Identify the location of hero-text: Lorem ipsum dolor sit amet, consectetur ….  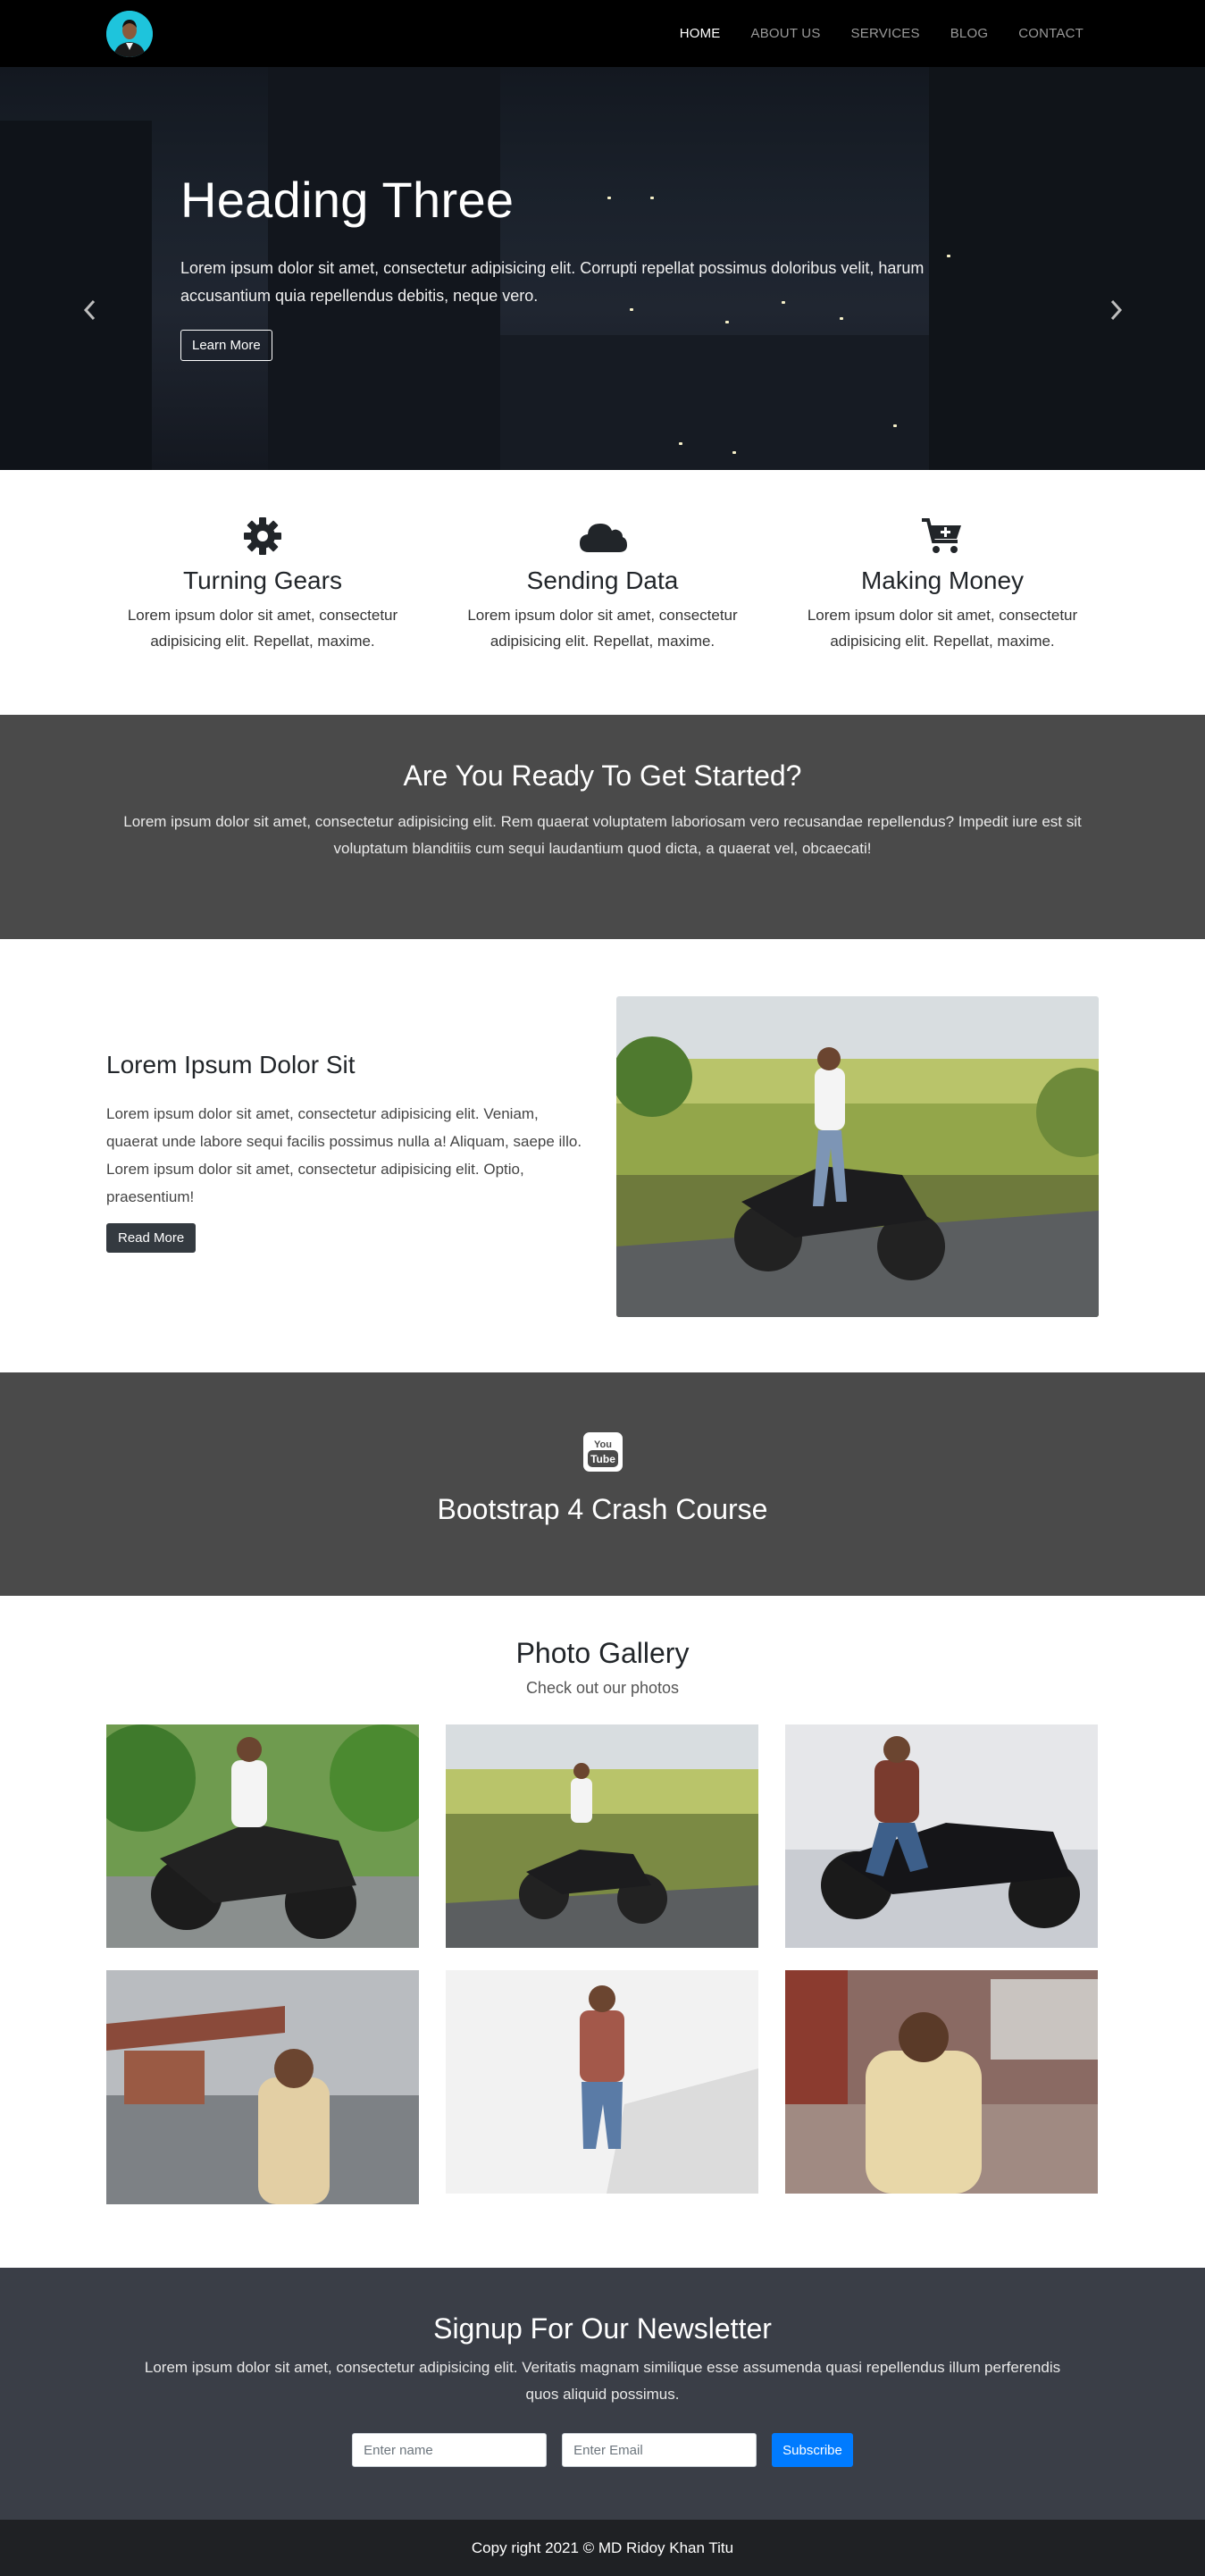
(552, 281).